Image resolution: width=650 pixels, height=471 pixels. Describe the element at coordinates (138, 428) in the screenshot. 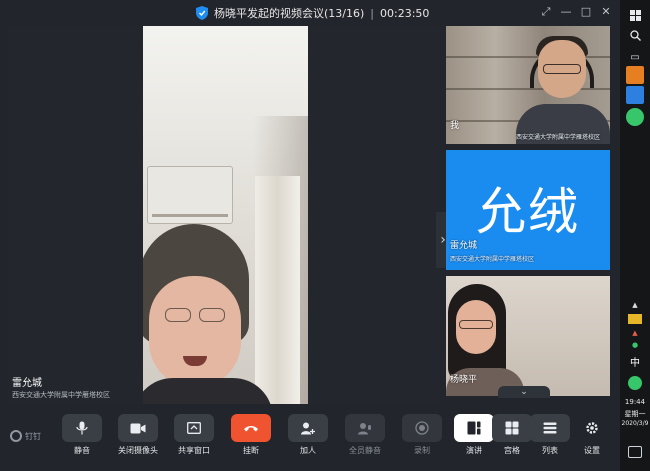

I see `video-camera-icon` at that location.